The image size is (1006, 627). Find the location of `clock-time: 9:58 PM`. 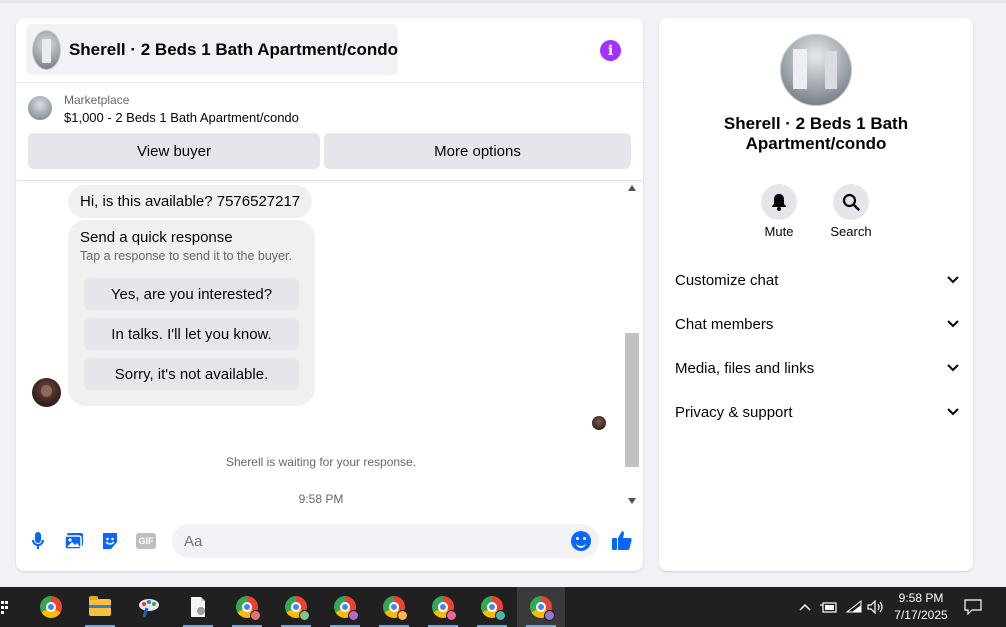

clock-time: 9:58 PM is located at coordinates (921, 598).